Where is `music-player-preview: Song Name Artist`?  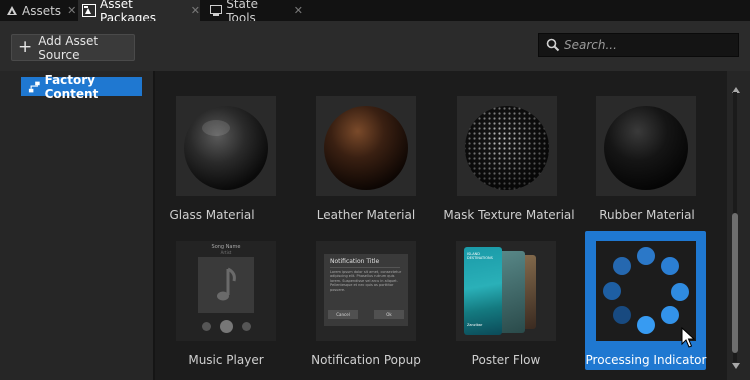
music-player-preview: Song Name Artist is located at coordinates (226, 291).